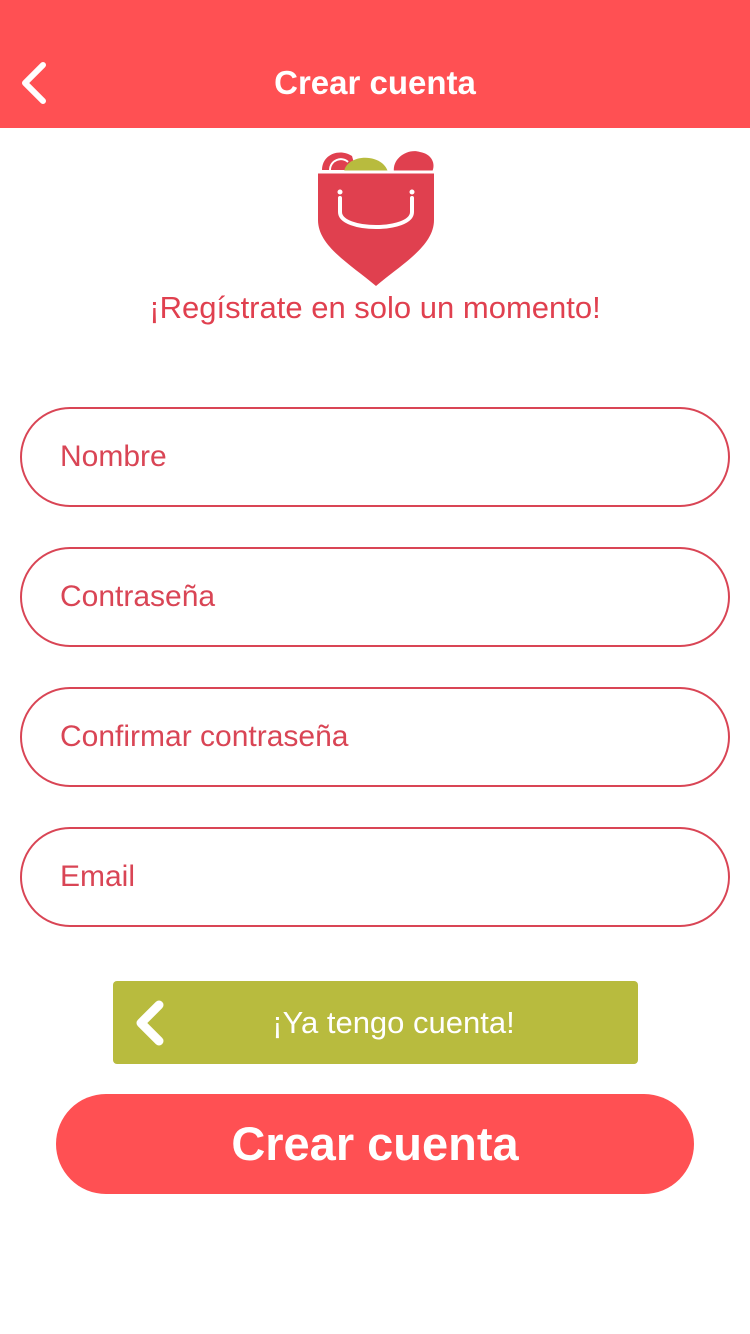  I want to click on password-field, so click(375, 597).